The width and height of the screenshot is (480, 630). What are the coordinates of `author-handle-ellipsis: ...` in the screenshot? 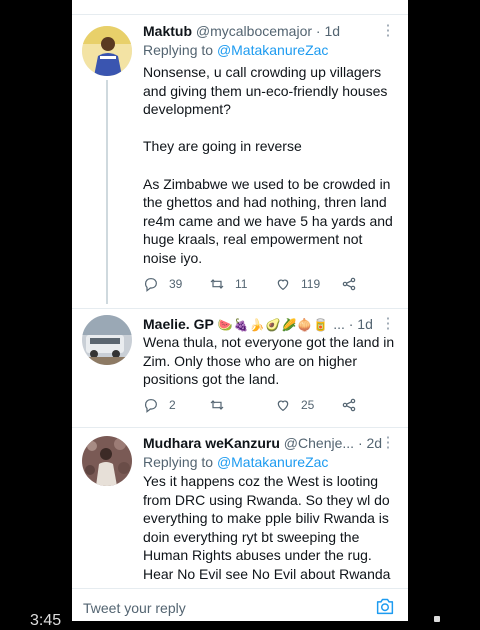 It's located at (339, 324).